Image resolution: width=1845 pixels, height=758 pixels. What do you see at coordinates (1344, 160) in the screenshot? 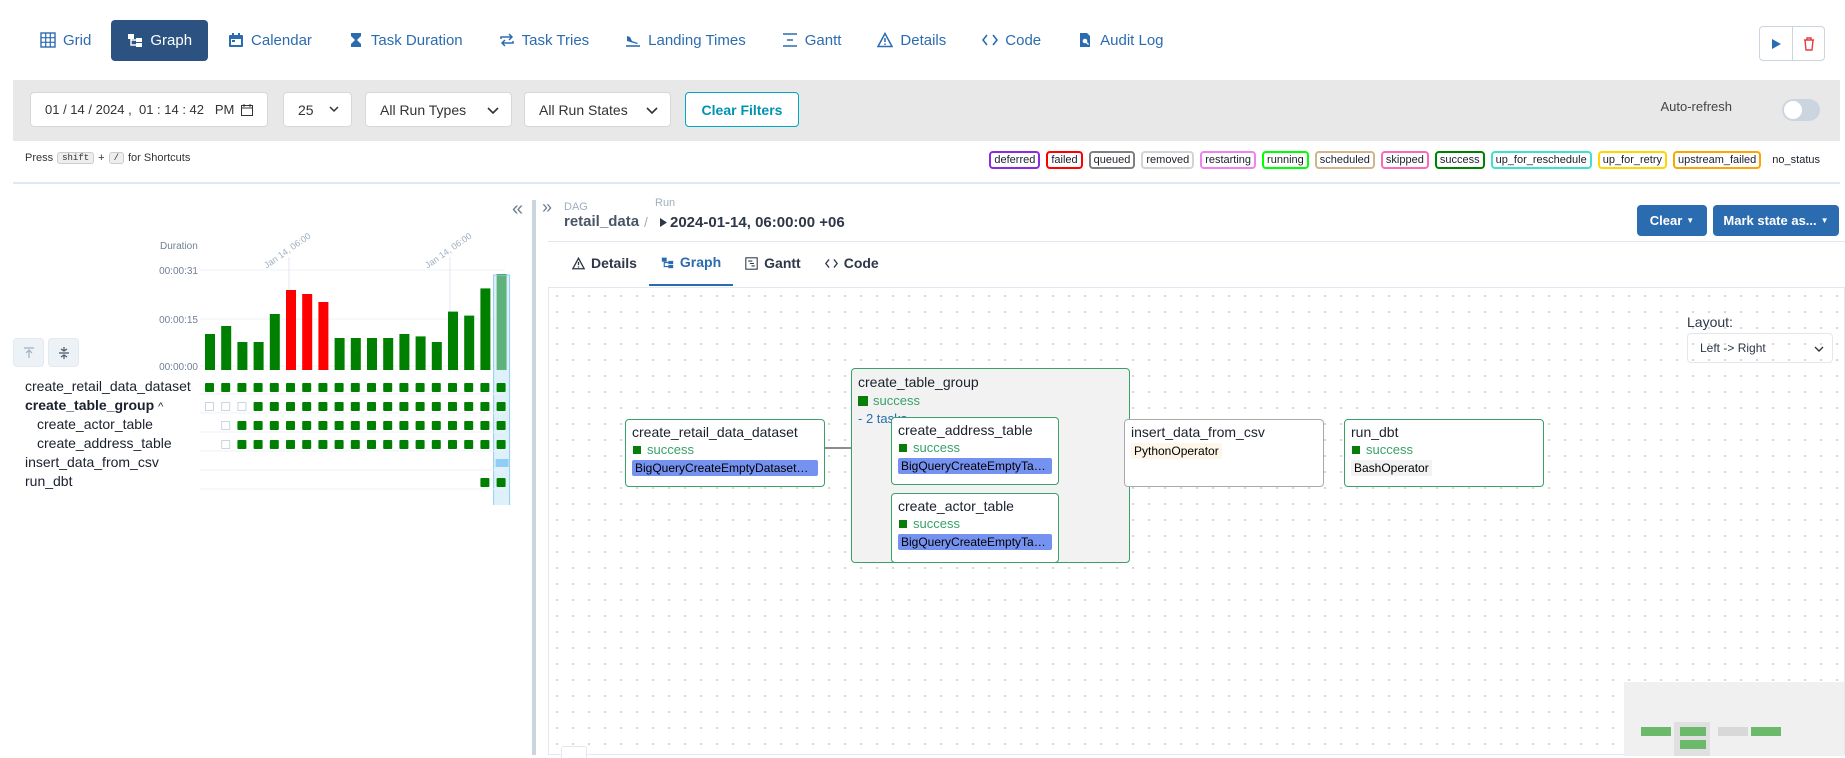
I see `legend-scheduled: scheduled` at bounding box center [1344, 160].